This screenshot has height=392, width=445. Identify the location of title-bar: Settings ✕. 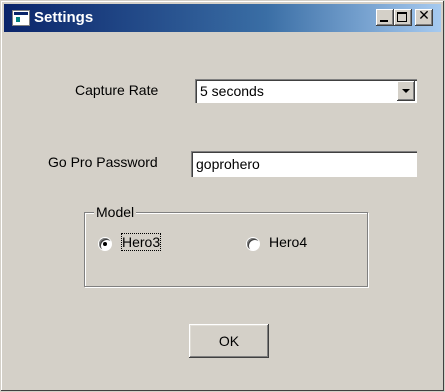
(222, 18).